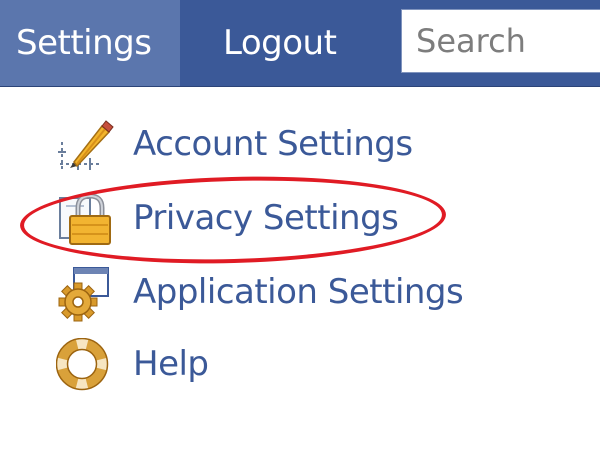  I want to click on menu-item-label: Account Settings, so click(273, 144).